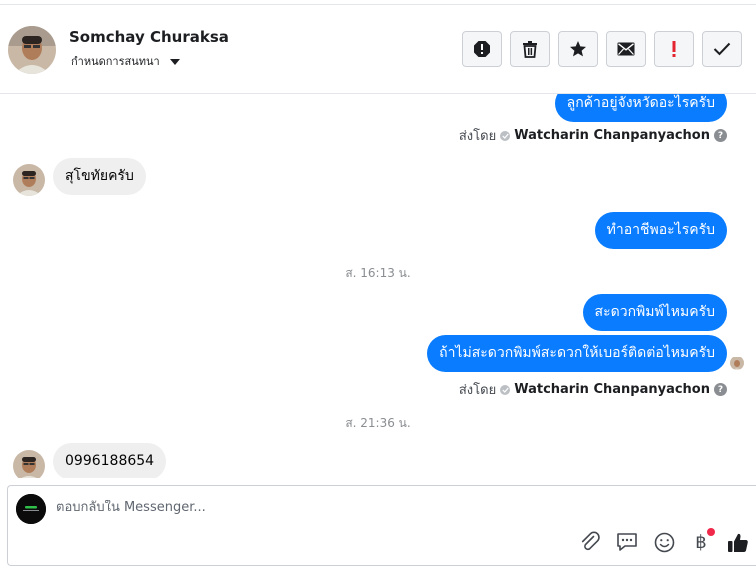 This screenshot has width=756, height=572. I want to click on follow-up-icon, so click(674, 49).